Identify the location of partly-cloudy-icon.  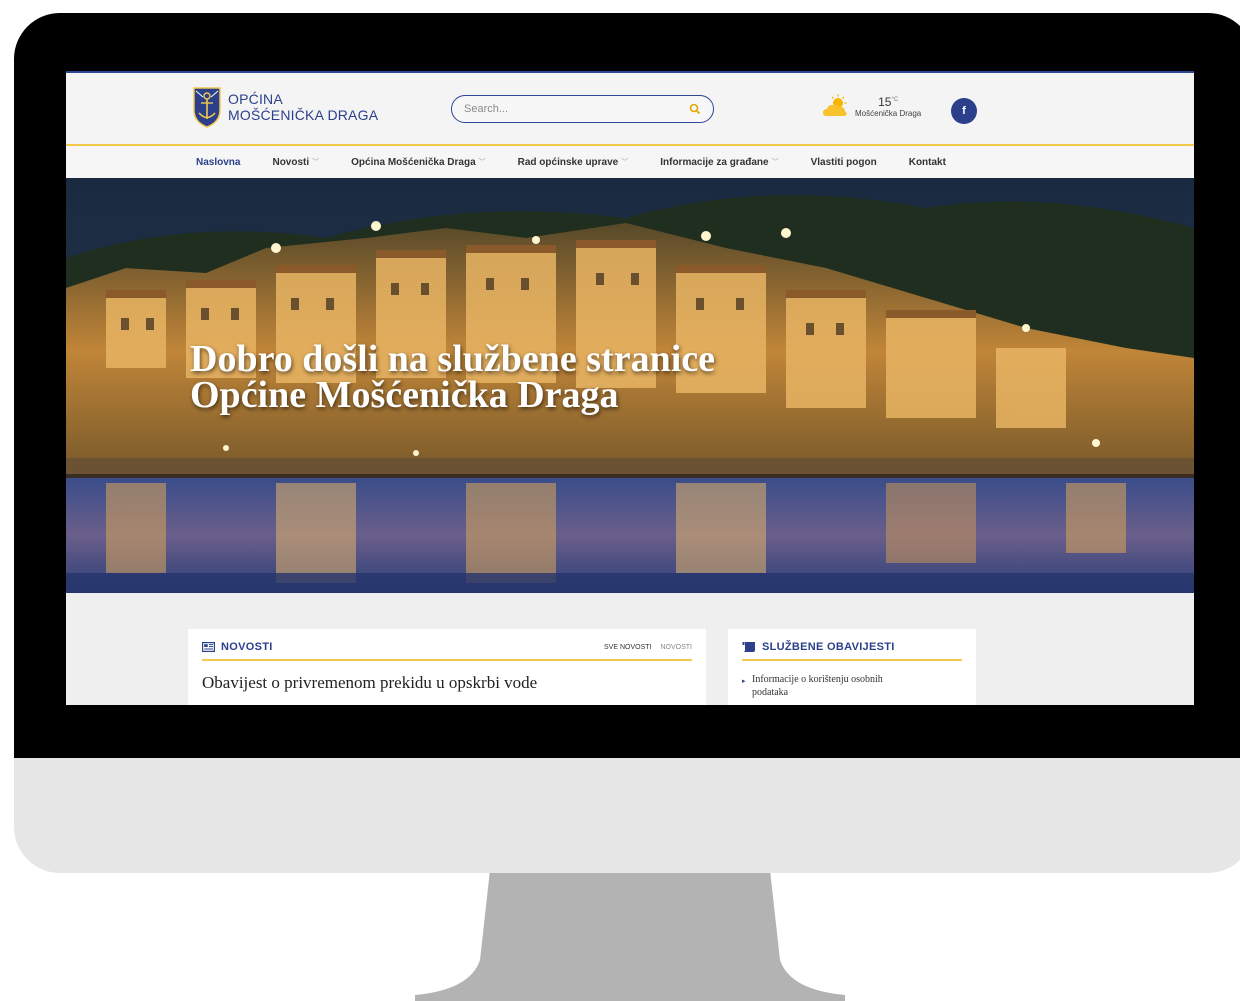
(835, 105).